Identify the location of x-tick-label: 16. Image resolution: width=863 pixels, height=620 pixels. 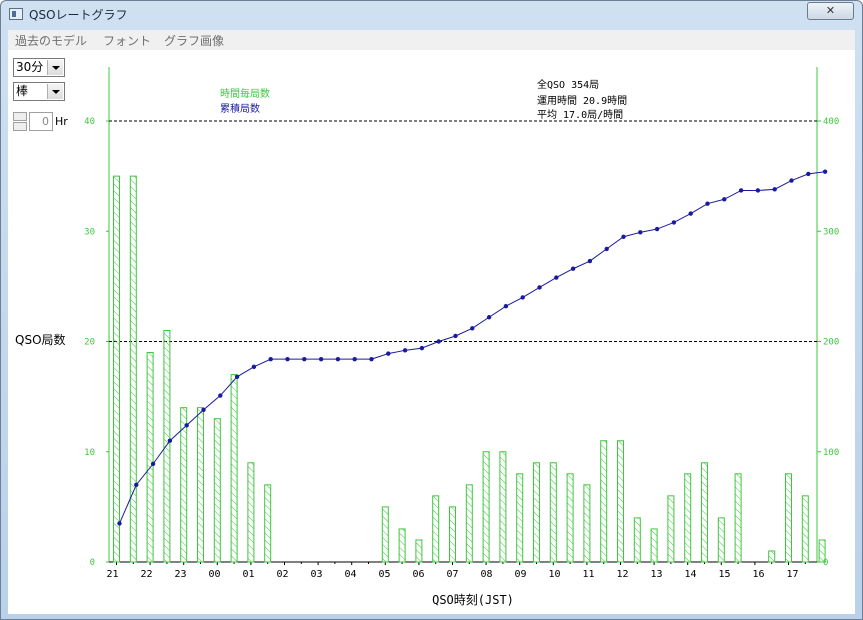
(758, 574).